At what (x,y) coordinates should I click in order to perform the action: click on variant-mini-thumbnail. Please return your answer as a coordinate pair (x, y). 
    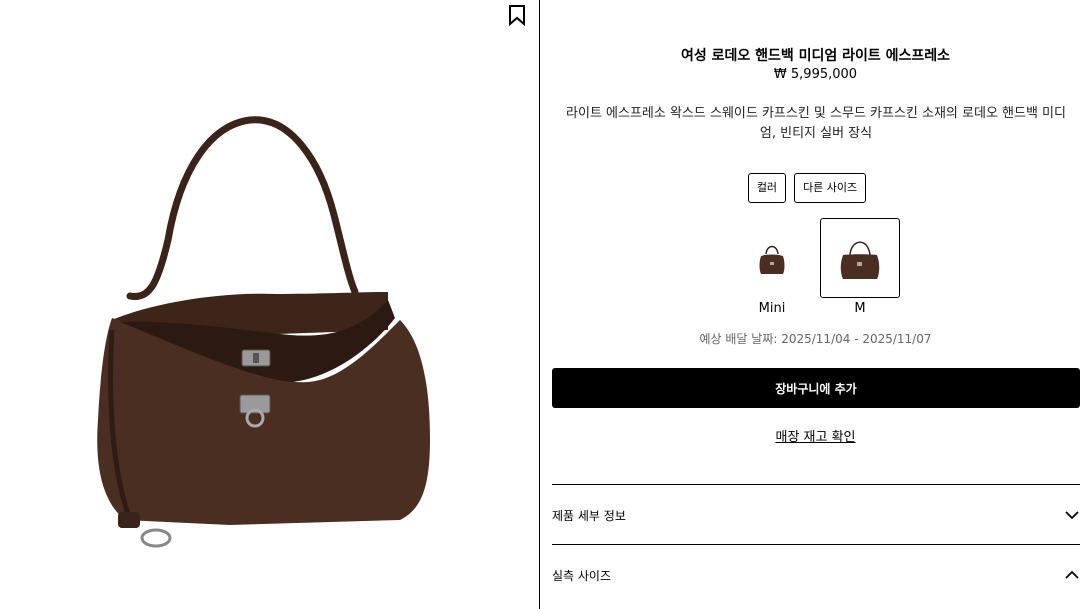
    Looking at the image, I should click on (772, 258).